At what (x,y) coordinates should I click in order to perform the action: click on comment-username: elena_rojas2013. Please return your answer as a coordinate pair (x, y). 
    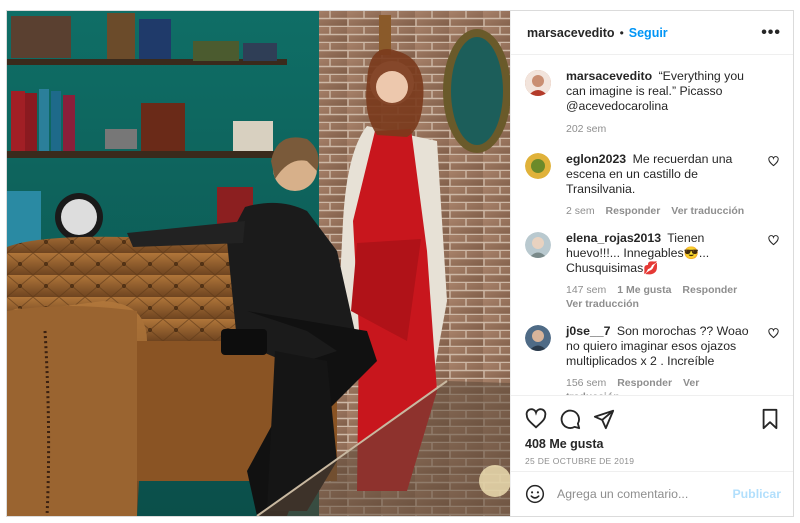
    Looking at the image, I should click on (613, 238).